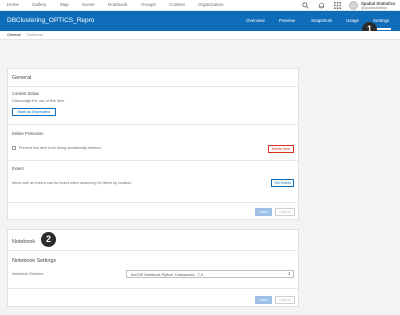  I want to click on nav-groups: Groups, so click(148, 5).